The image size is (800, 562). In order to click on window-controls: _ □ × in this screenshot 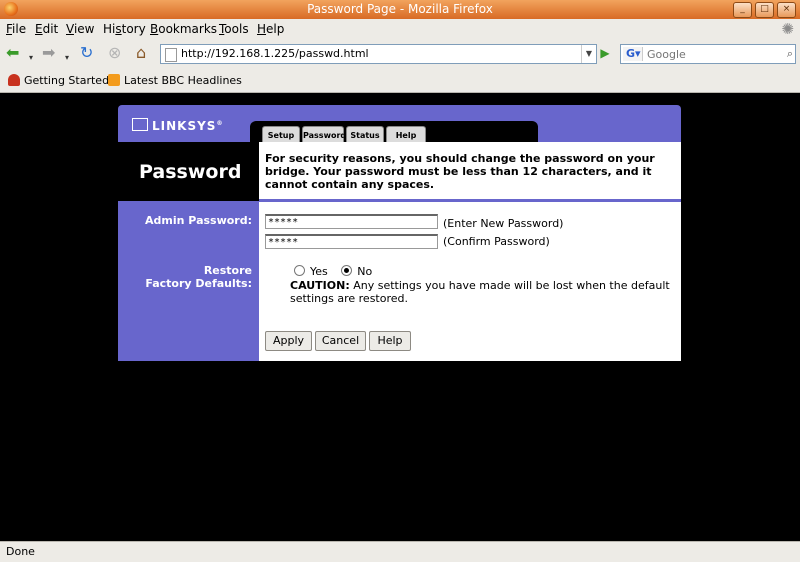, I will do `click(764, 10)`.